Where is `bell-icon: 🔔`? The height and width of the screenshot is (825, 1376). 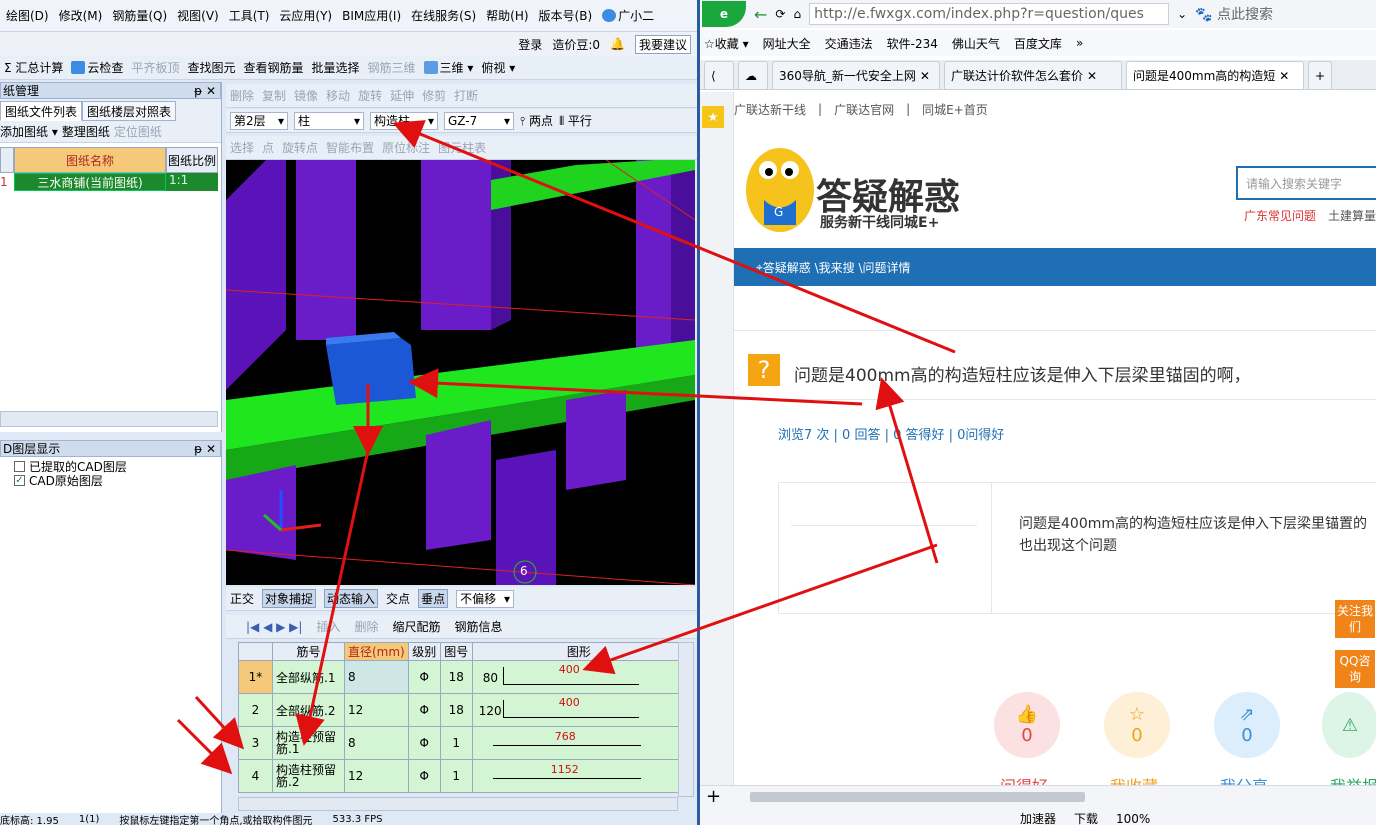
bell-icon: 🔔 is located at coordinates (617, 44).